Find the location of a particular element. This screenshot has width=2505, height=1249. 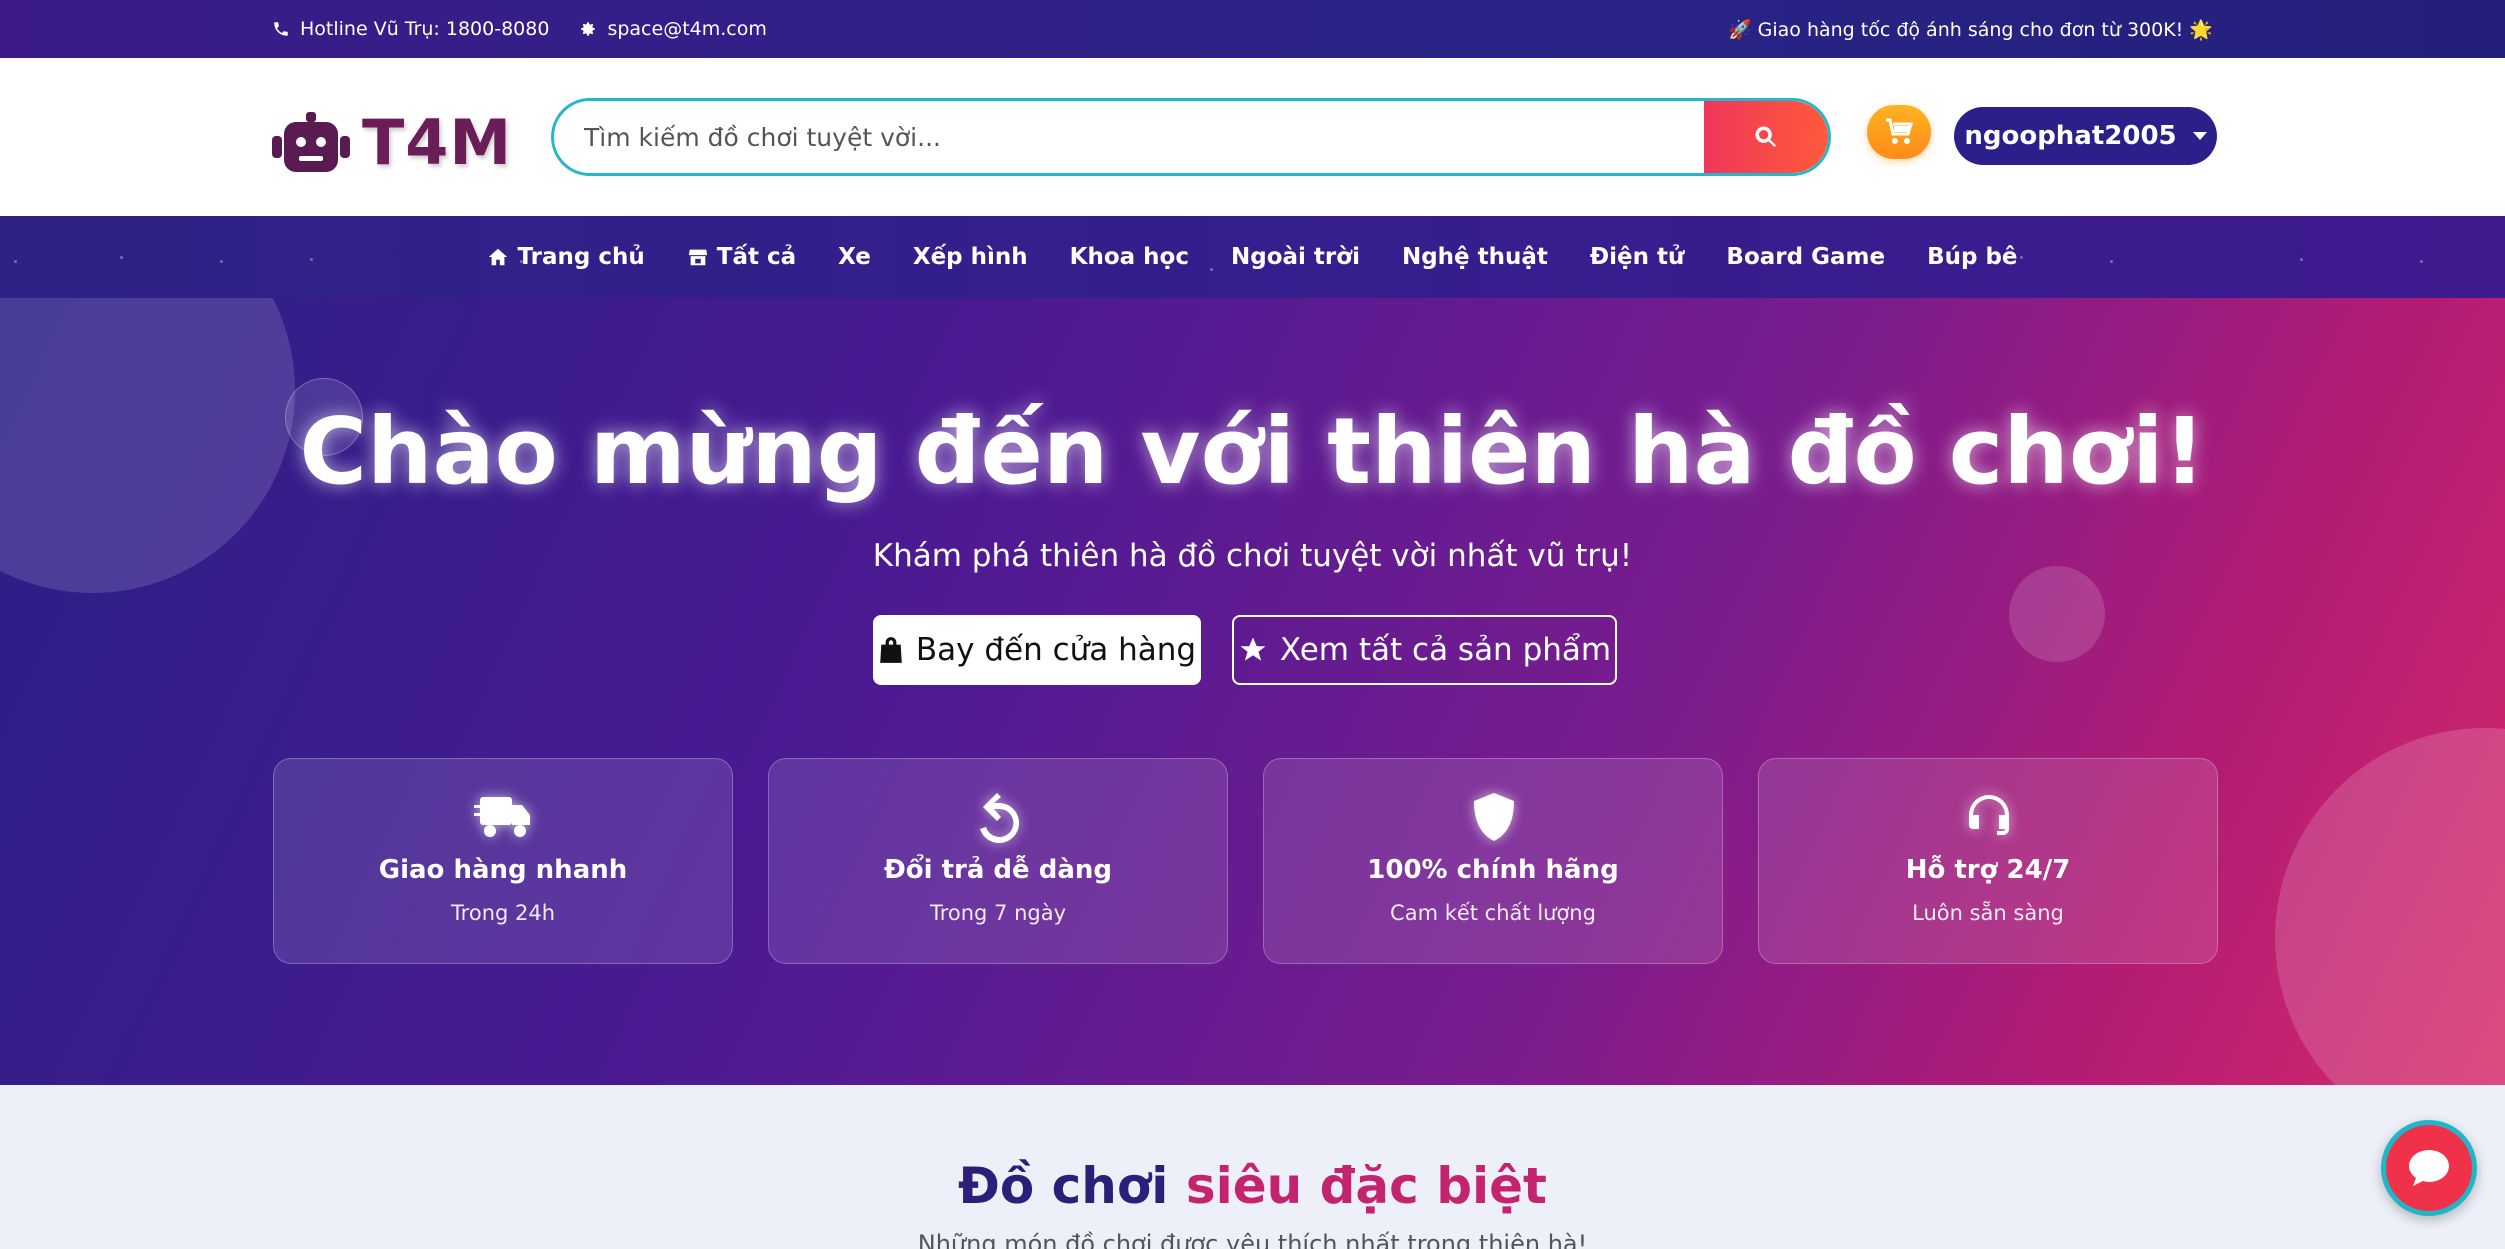

header: T4M ngoophat2005 is located at coordinates (1252, 137).